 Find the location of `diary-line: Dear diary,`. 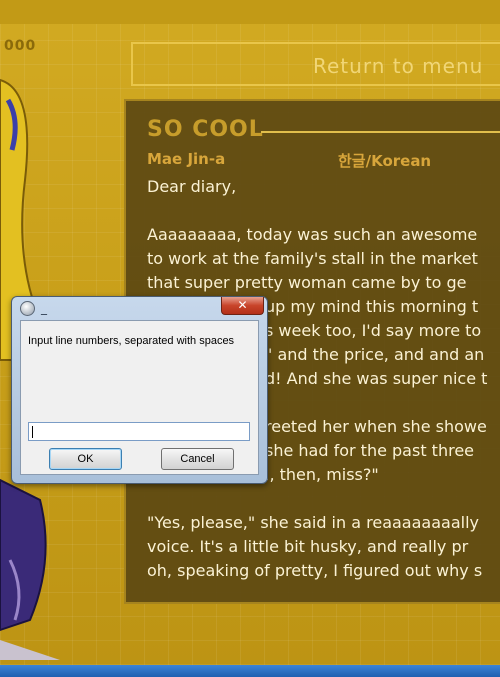

diary-line: Dear diary, is located at coordinates (192, 186).